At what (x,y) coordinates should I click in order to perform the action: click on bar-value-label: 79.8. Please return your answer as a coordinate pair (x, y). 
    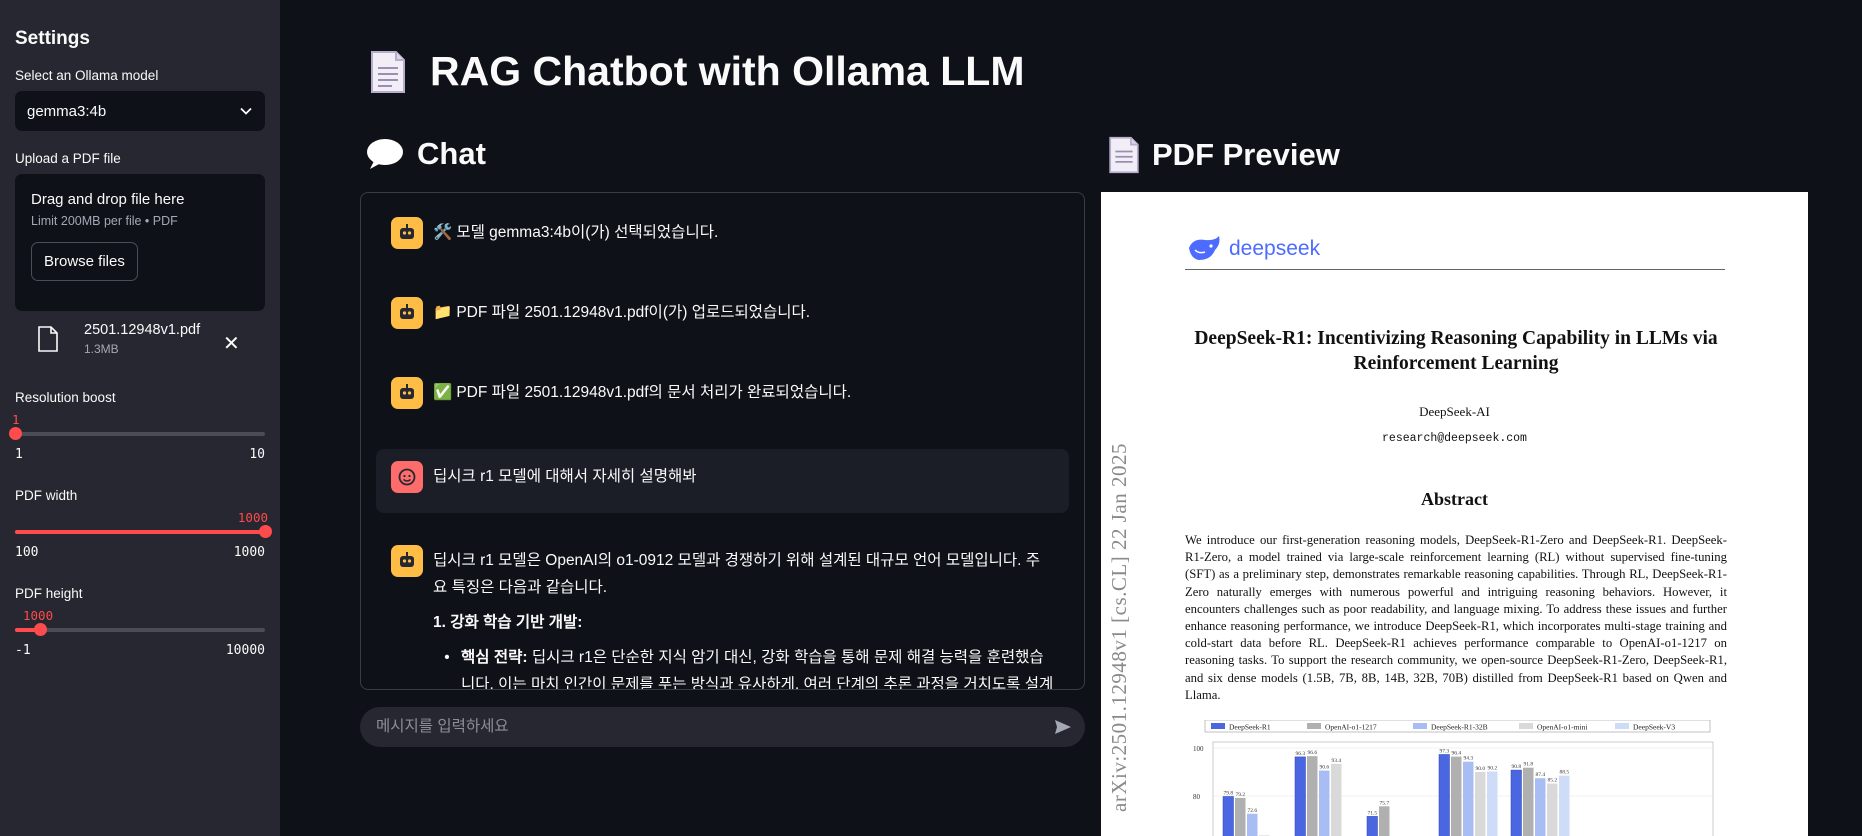
    Looking at the image, I should click on (1229, 793).